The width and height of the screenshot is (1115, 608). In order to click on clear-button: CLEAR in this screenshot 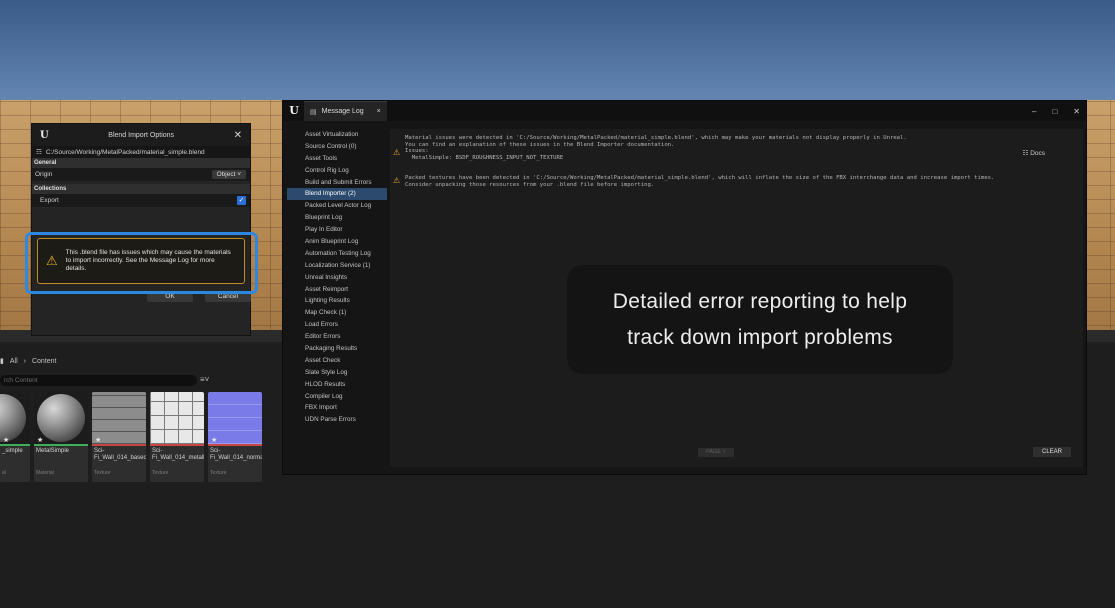, I will do `click(1052, 452)`.